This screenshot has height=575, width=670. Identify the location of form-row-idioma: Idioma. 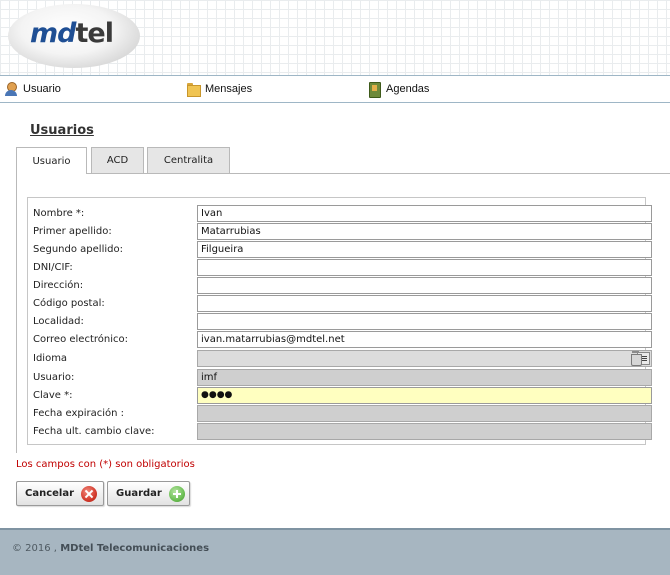
(339, 359).